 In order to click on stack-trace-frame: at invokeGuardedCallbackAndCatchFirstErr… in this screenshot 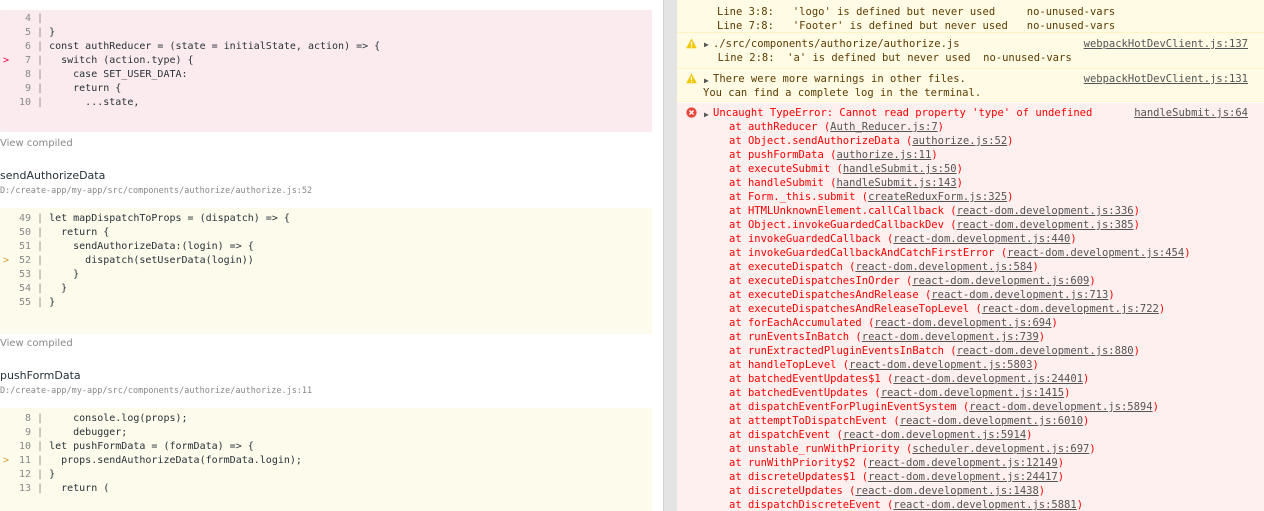, I will do `click(960, 253)`.